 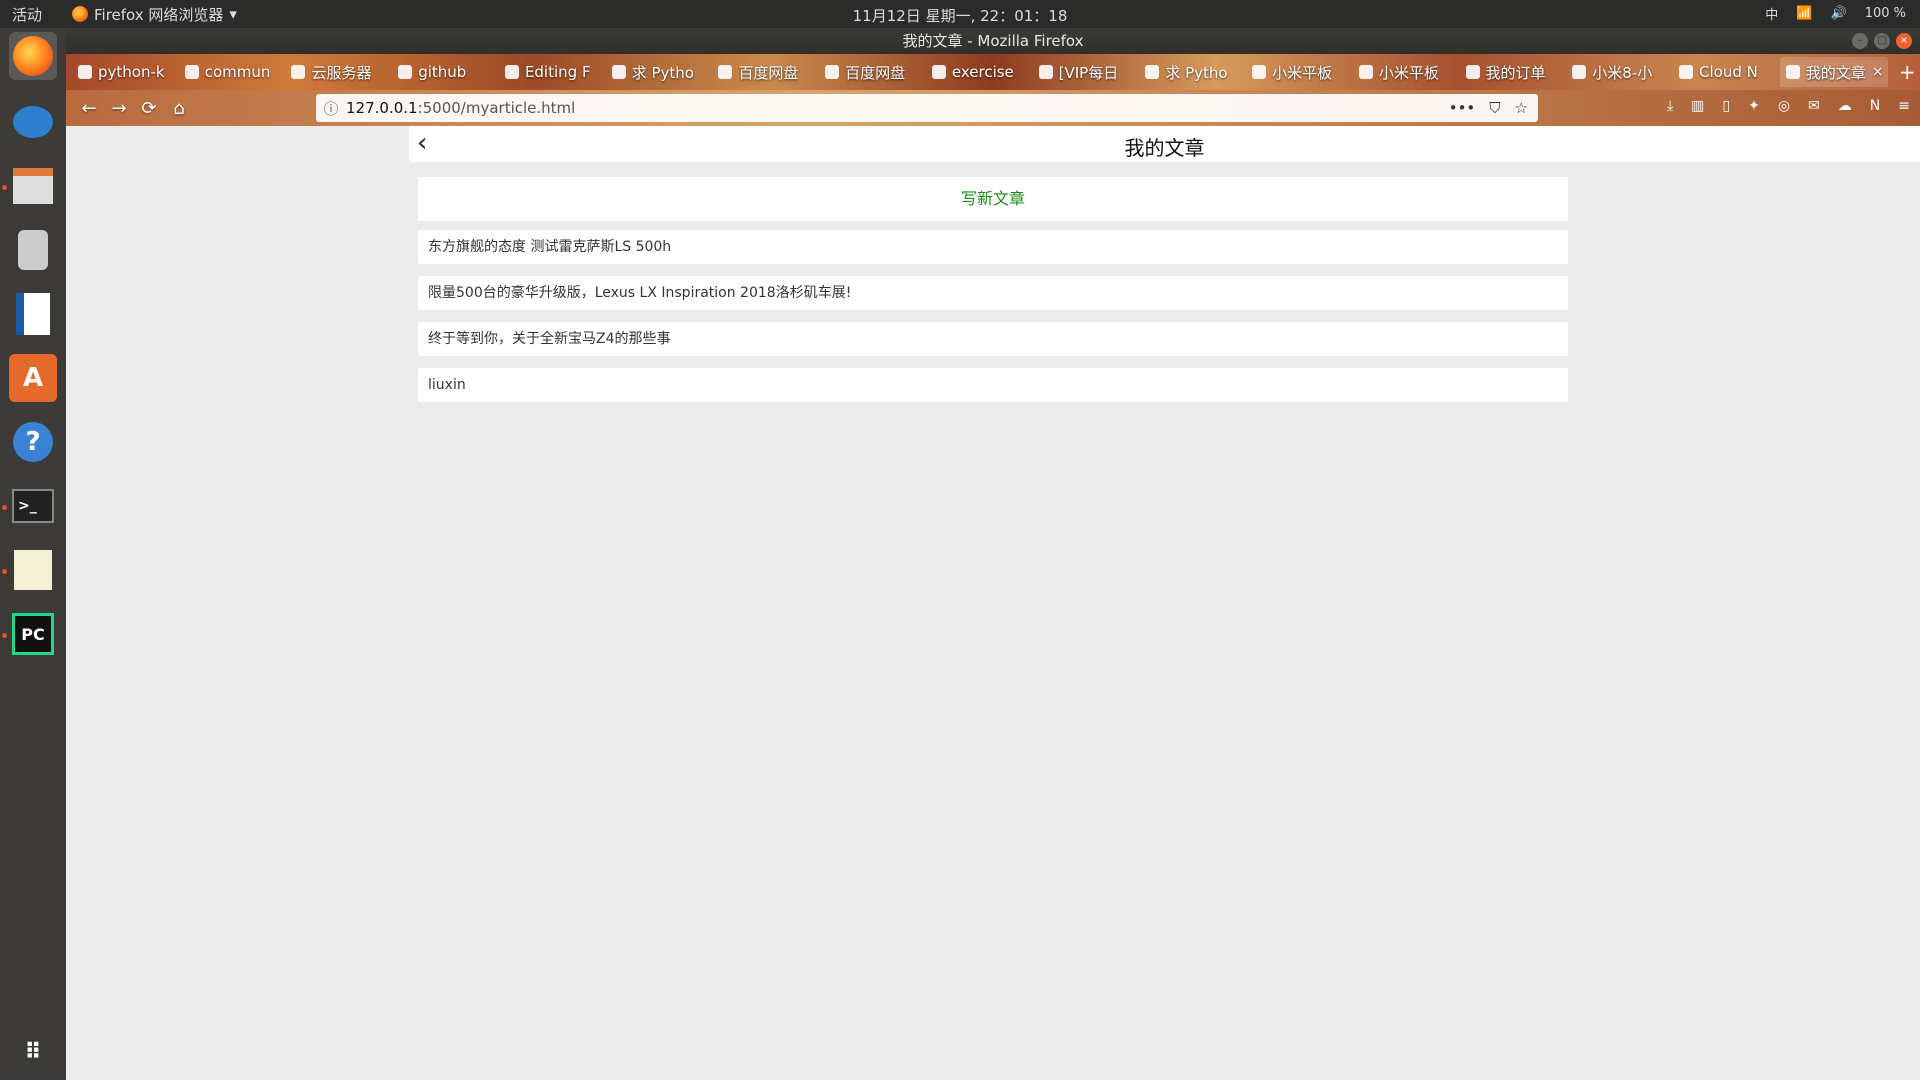 I want to click on app-grid-button: ⠿, so click(x=33, y=1052).